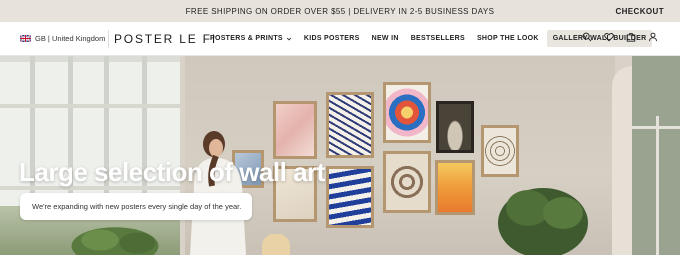 The width and height of the screenshot is (680, 255). Describe the element at coordinates (246, 38) in the screenshot. I see `nav-posters-prints-label: POSTERS & PRINTS` at that location.